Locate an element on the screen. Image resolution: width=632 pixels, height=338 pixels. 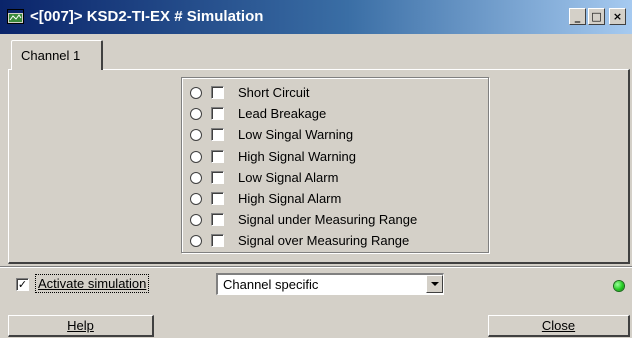
mode-select-dropdown-button is located at coordinates (434, 284).